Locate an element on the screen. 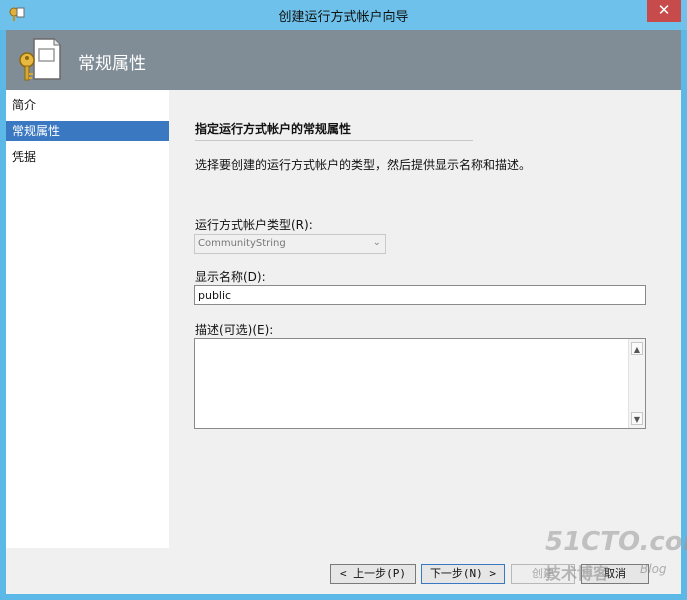  nav-item-general-properties: 常规属性 is located at coordinates (87, 131).